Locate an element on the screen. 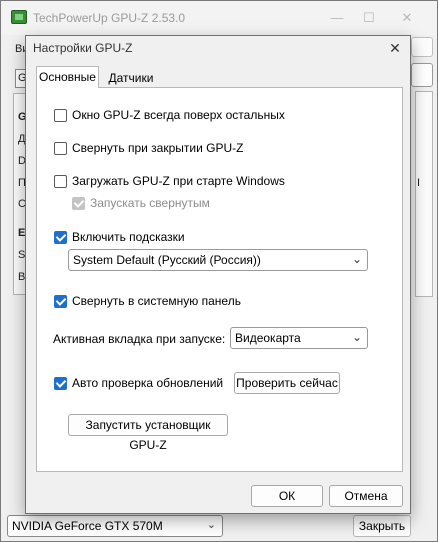 The image size is (438, 542). enable-tooltips-option: Включить подсказки is located at coordinates (119, 237).